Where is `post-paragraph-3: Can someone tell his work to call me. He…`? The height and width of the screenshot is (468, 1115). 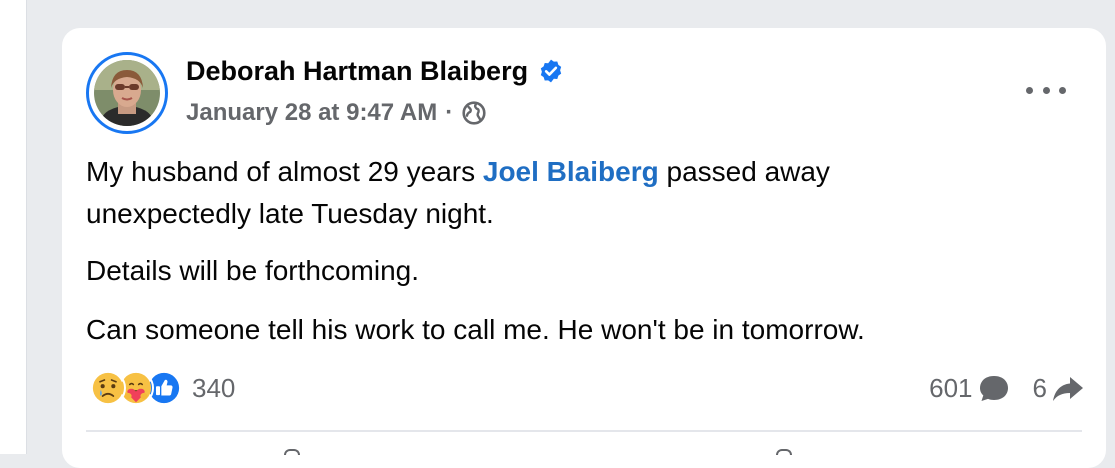 post-paragraph-3: Can someone tell his work to call me. He… is located at coordinates (566, 330).